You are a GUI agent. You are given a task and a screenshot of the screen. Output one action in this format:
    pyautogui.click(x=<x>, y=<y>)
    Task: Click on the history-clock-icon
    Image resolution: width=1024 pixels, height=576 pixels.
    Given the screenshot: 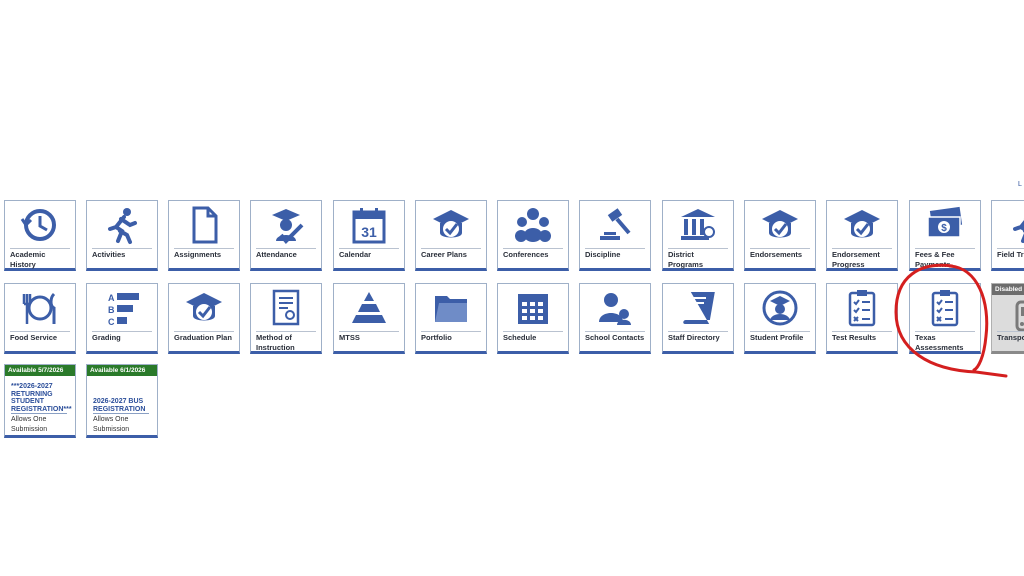 What is the action you would take?
    pyautogui.click(x=40, y=225)
    